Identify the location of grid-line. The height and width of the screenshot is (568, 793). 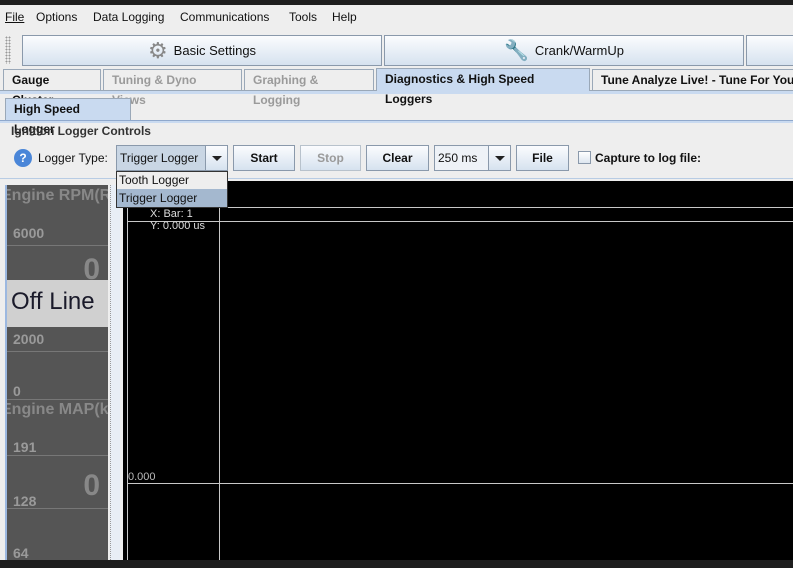
(460, 221).